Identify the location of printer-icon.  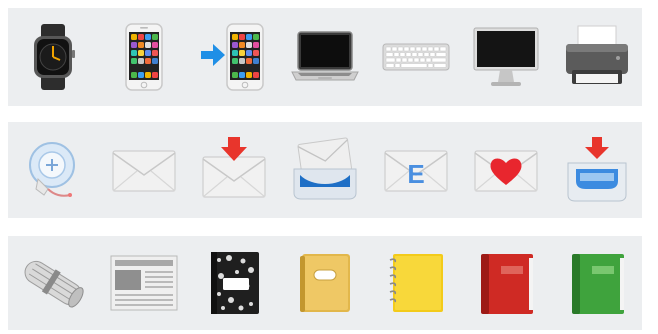
(597, 57).